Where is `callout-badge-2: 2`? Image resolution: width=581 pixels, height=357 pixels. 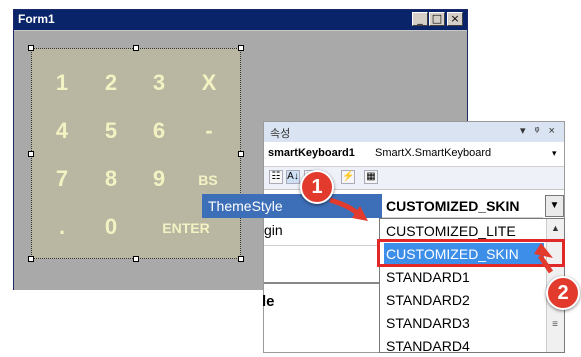 callout-badge-2: 2 is located at coordinates (563, 293).